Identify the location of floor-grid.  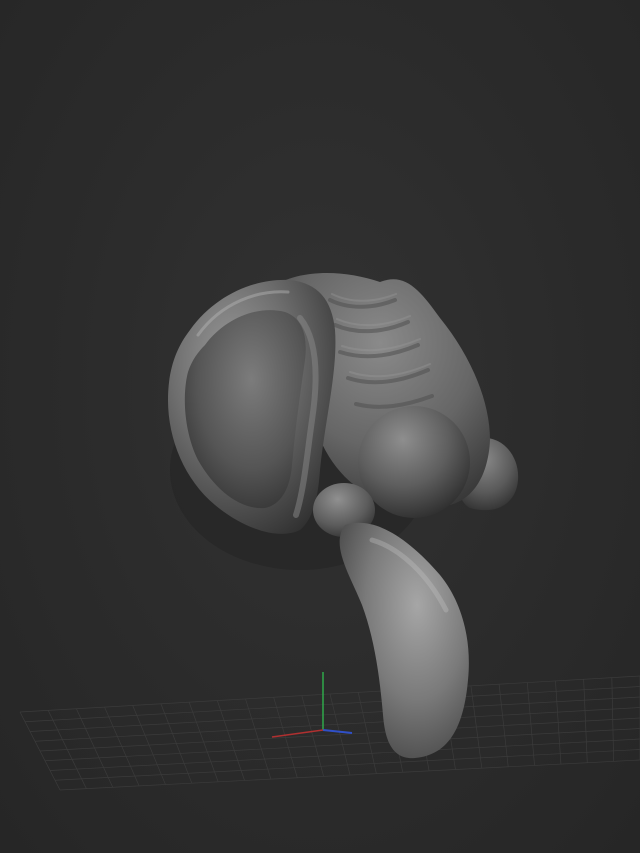
(329, 733).